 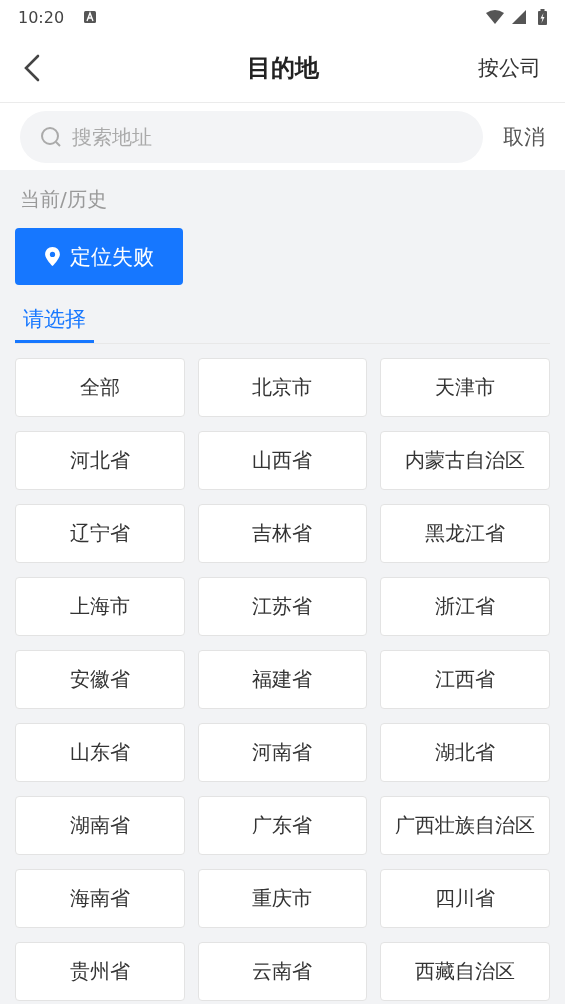 What do you see at coordinates (282, 971) in the screenshot?
I see `region-option: 云南省` at bounding box center [282, 971].